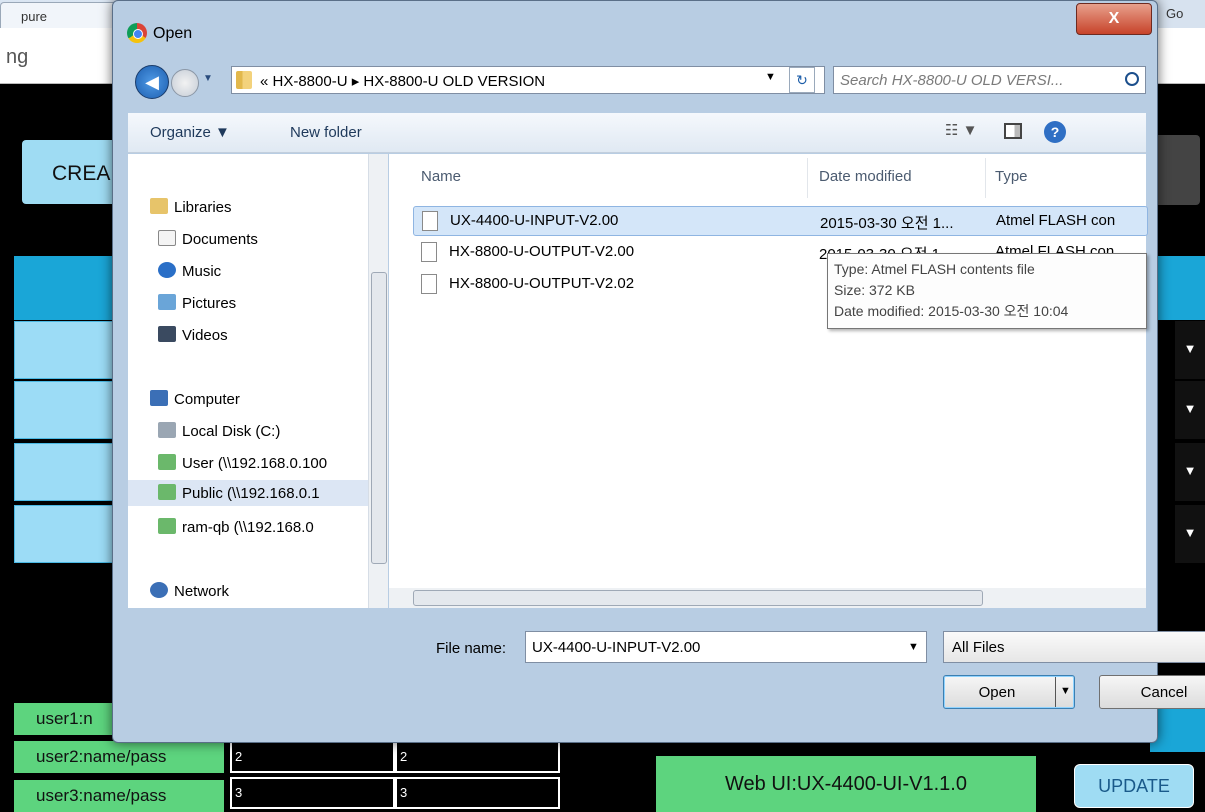 This screenshot has height=812, width=1205. Describe the element at coordinates (770, 77) in the screenshot. I see `address-dropdown-icon: ▼` at that location.